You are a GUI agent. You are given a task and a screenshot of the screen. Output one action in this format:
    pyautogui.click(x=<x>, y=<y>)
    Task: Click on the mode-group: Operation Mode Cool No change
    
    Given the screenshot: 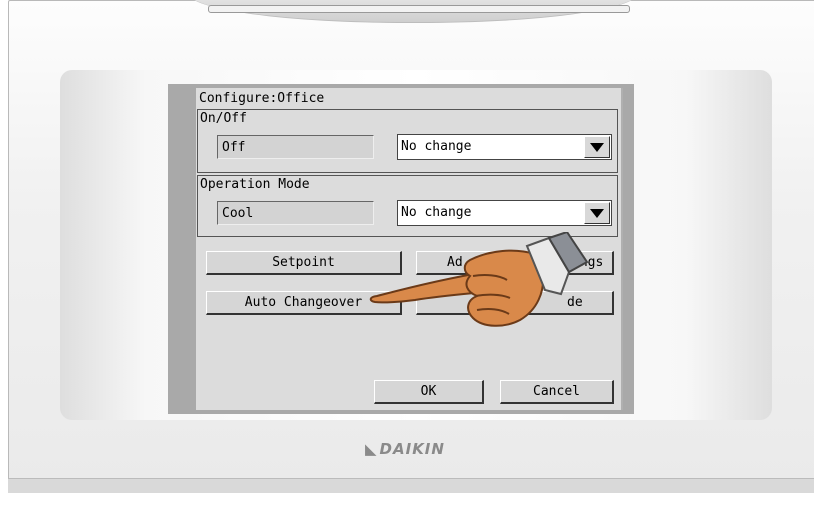 What is the action you would take?
    pyautogui.click(x=407, y=206)
    